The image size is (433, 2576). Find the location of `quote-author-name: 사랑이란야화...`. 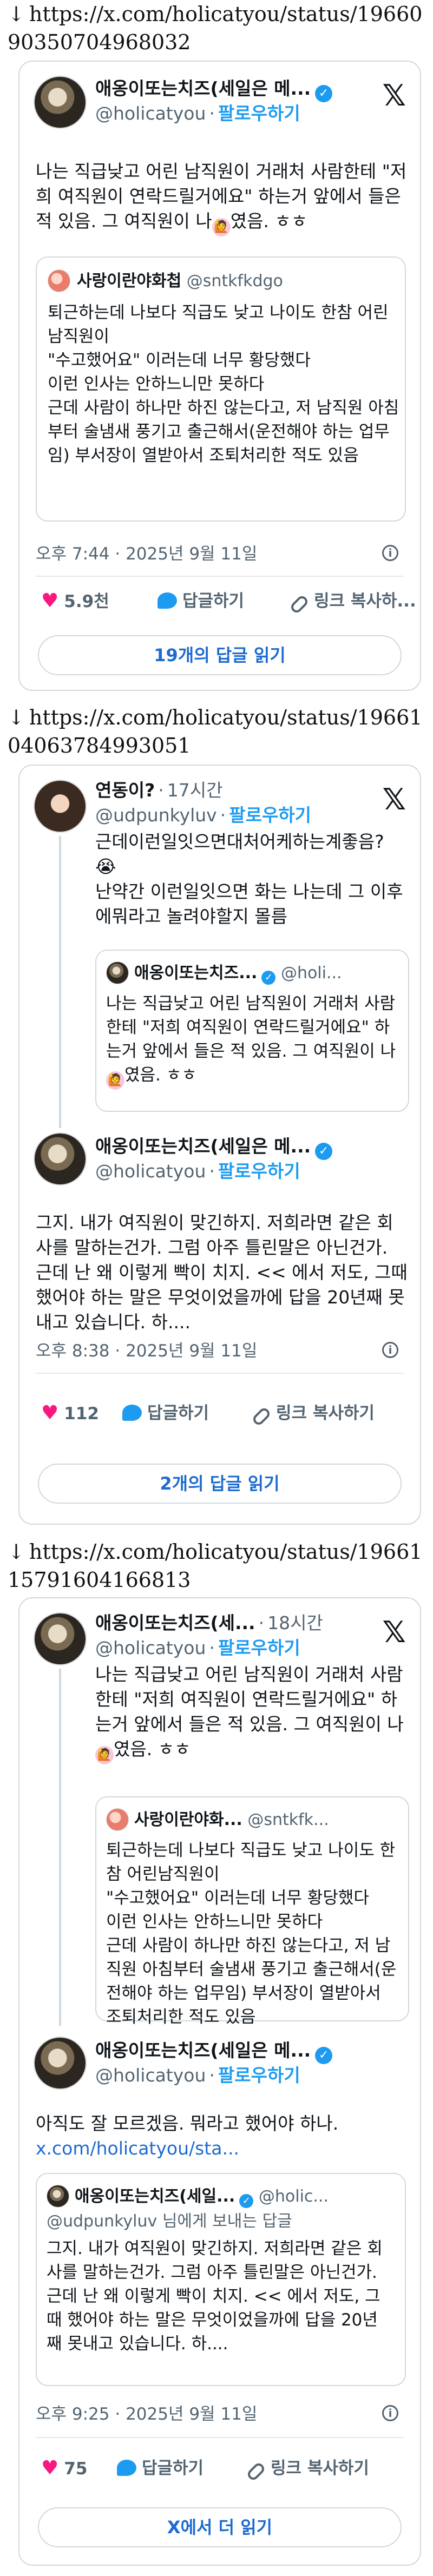

quote-author-name: 사랑이란야화... is located at coordinates (188, 1819).